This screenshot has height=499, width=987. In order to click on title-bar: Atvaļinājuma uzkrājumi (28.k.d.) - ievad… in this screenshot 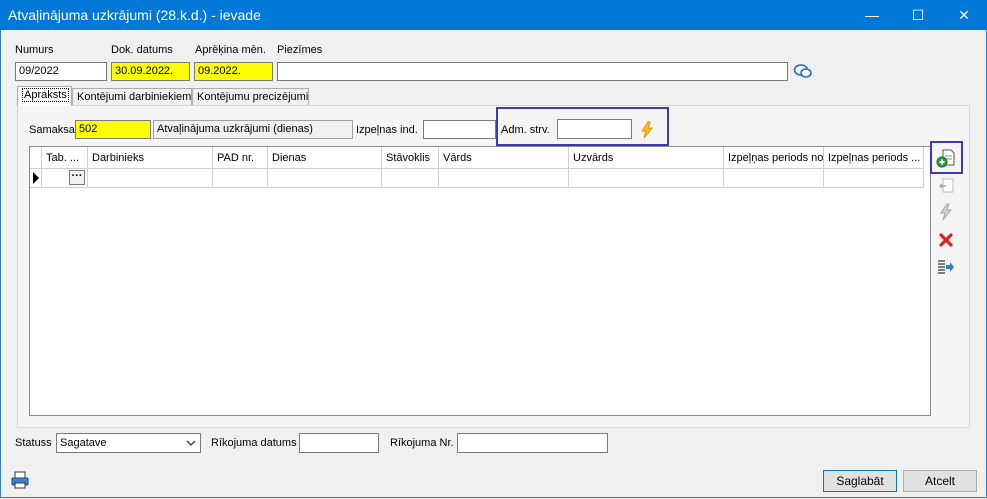, I will do `click(493, 15)`.